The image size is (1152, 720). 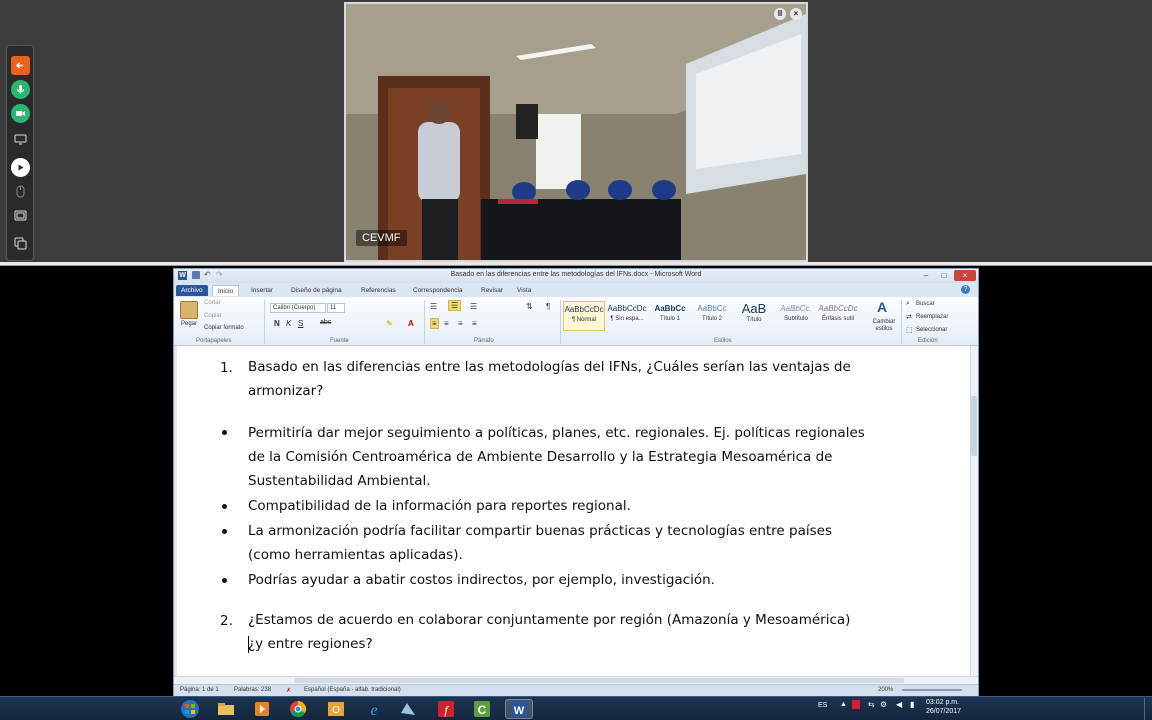 I want to click on maximize-button: □, so click(x=944, y=275).